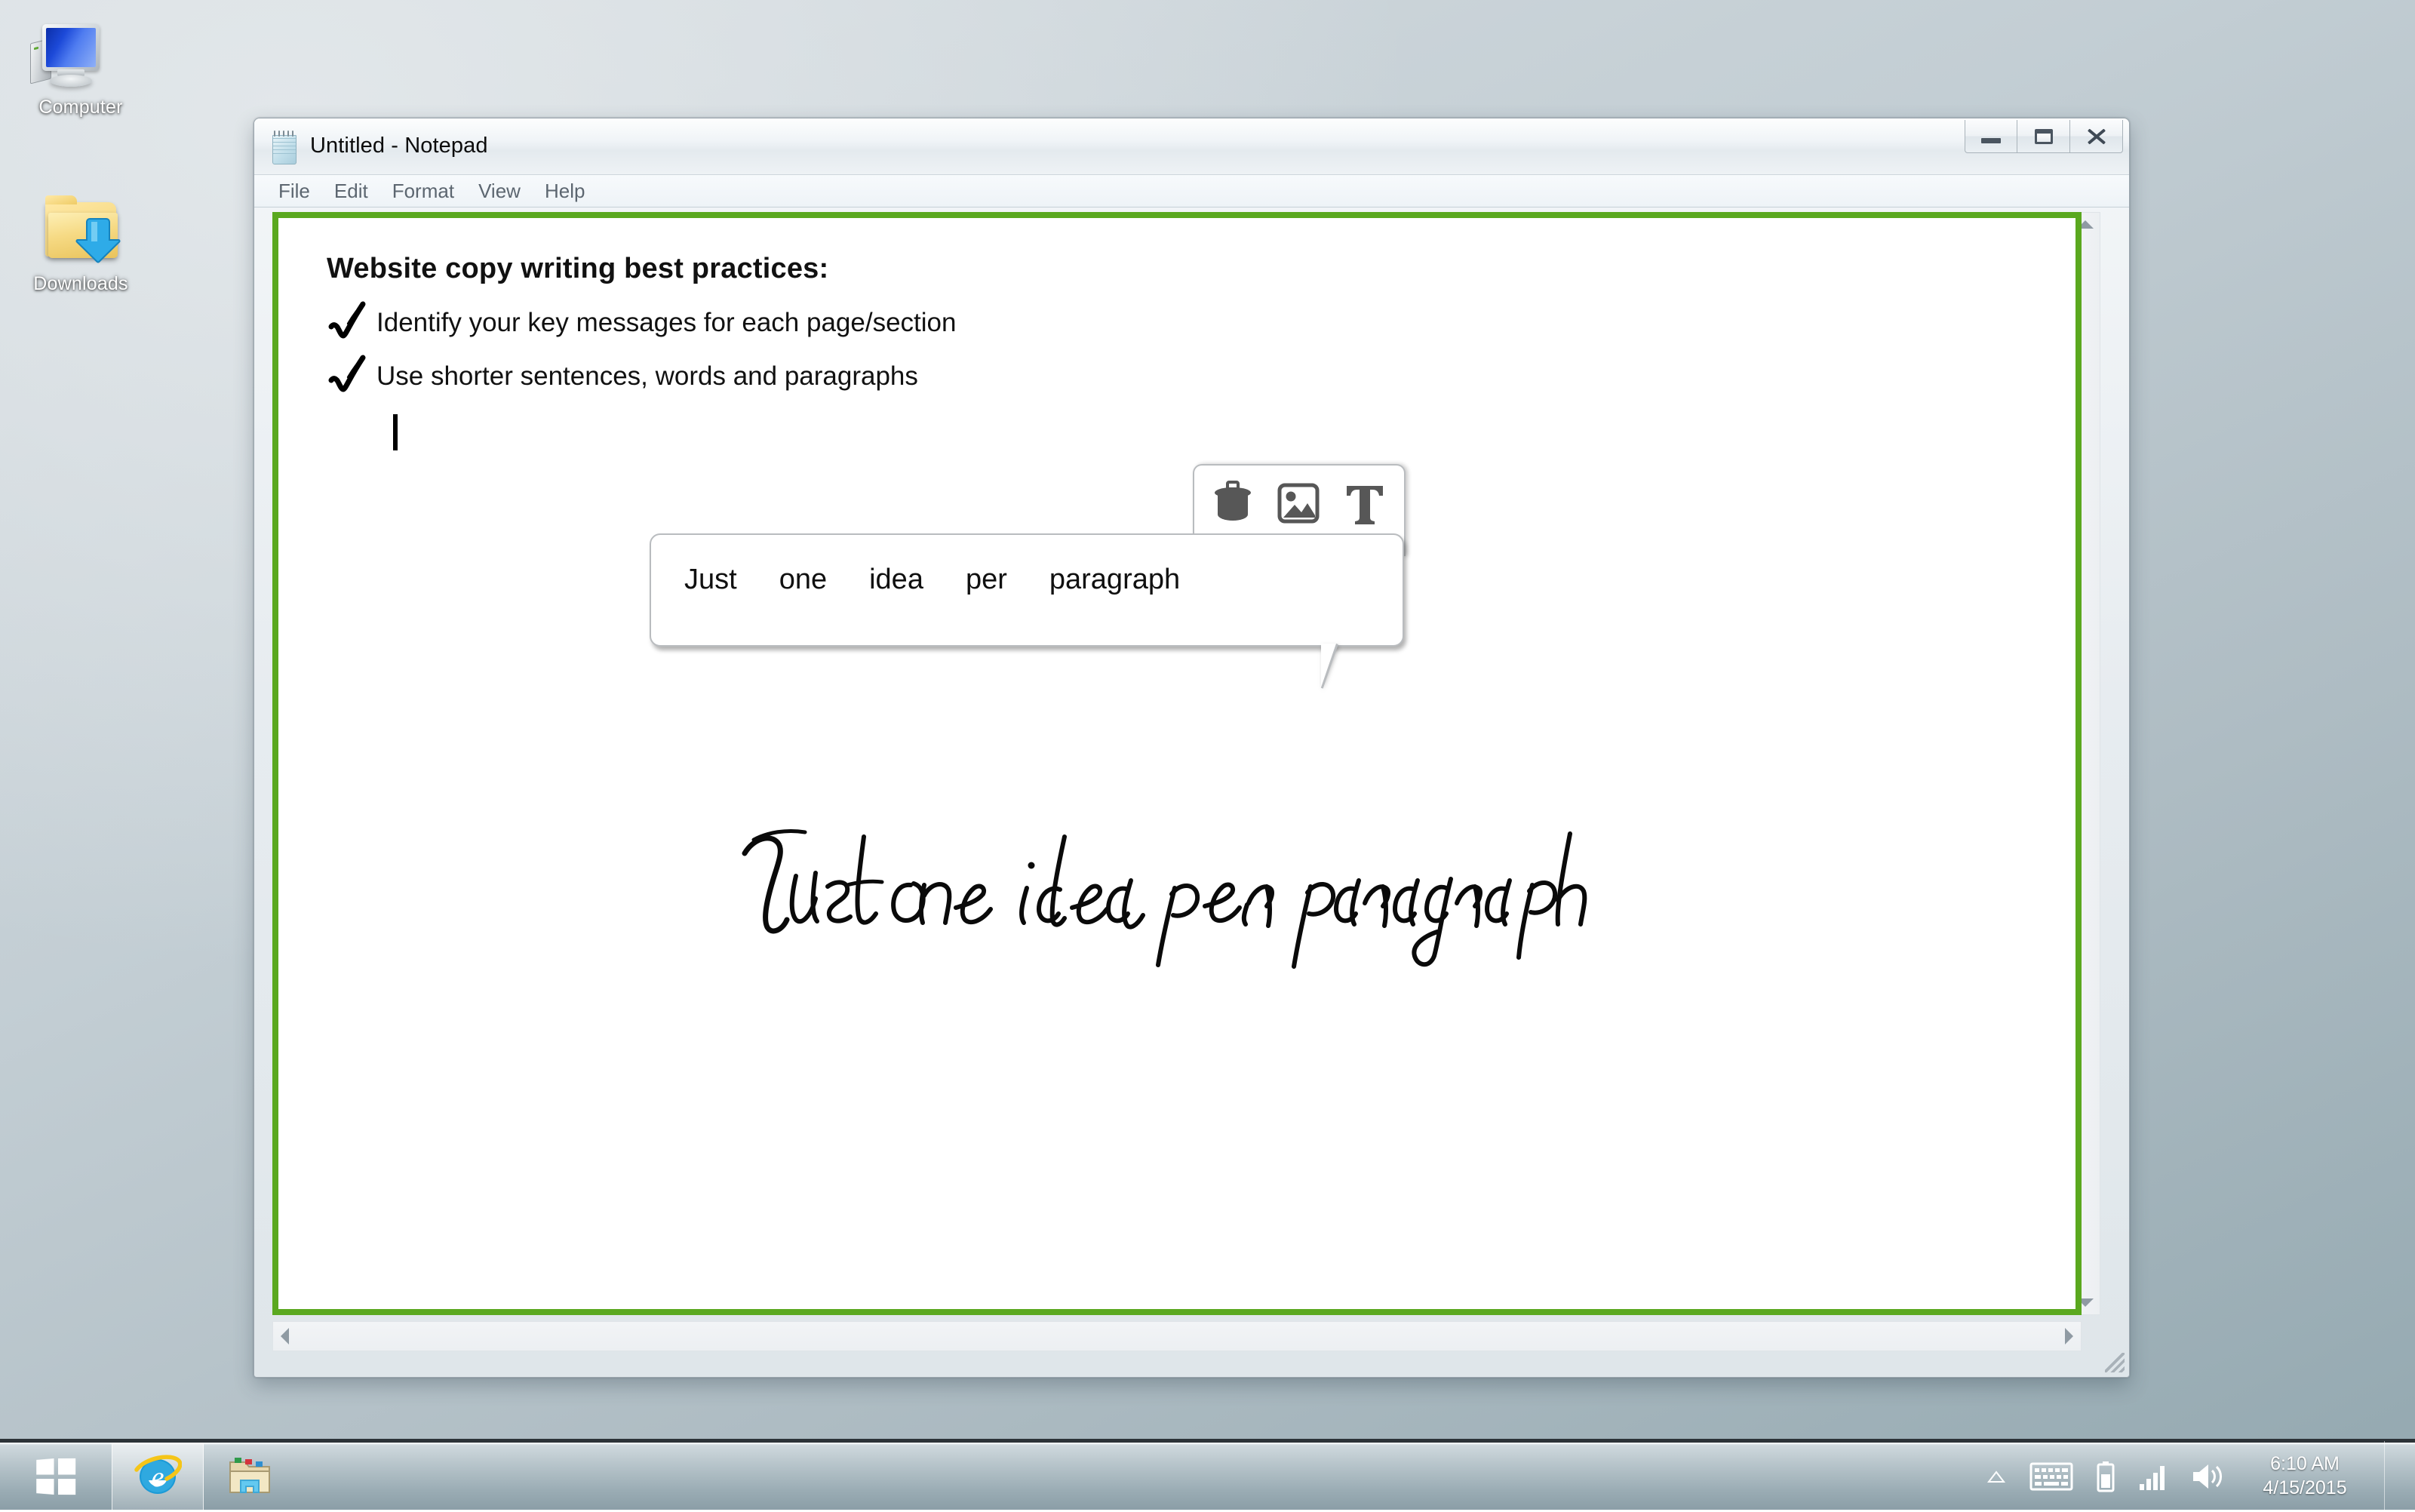  What do you see at coordinates (1207, 1475) in the screenshot?
I see `taskbar: e 6:10 AM 4/15/2015` at bounding box center [1207, 1475].